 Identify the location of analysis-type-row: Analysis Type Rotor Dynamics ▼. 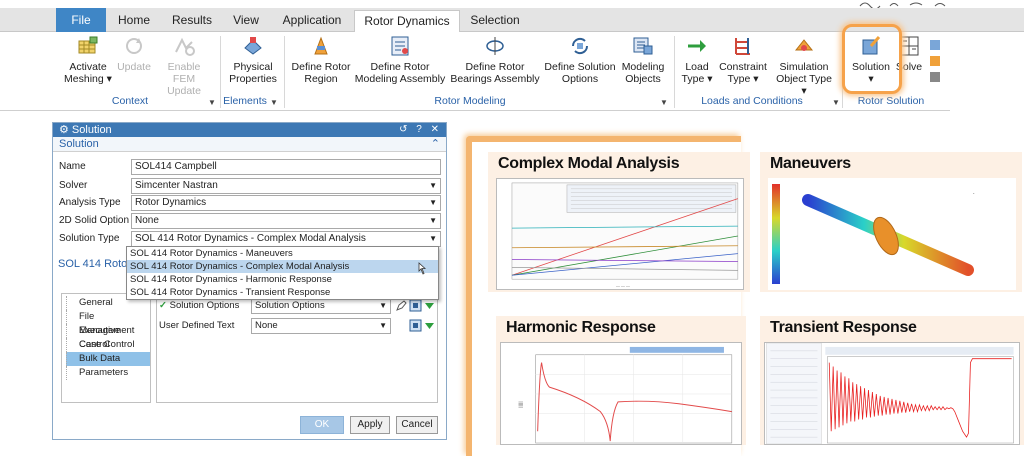
(250, 203).